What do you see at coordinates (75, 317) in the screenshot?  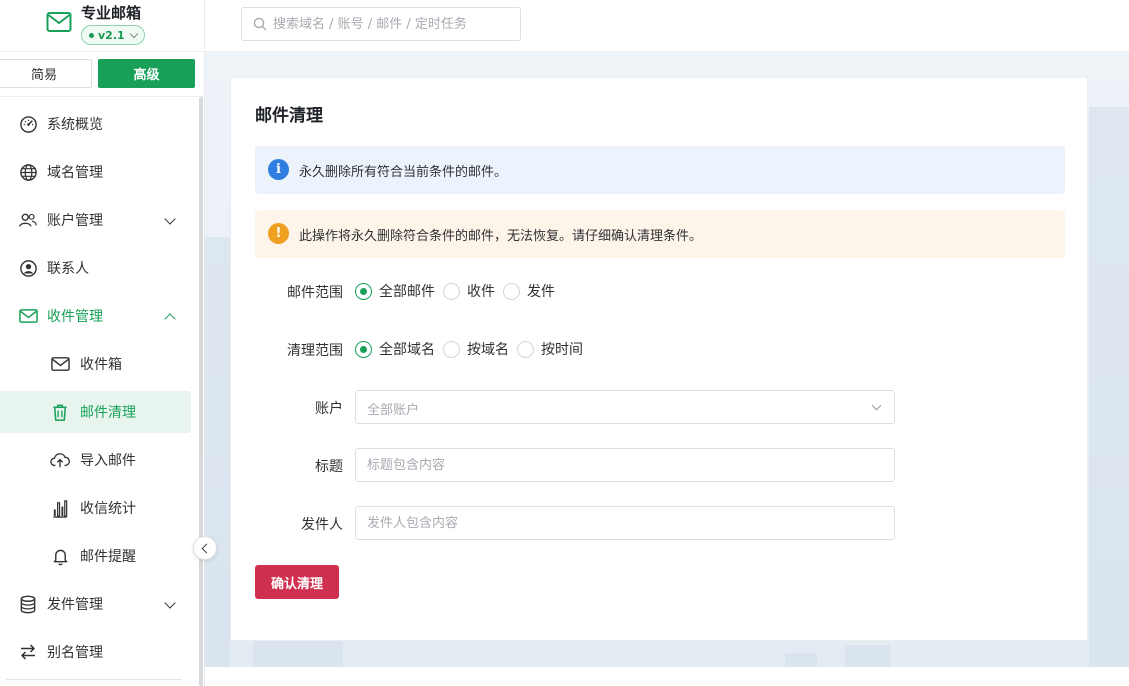 I see `sidebar-item-label: 收件管理` at bounding box center [75, 317].